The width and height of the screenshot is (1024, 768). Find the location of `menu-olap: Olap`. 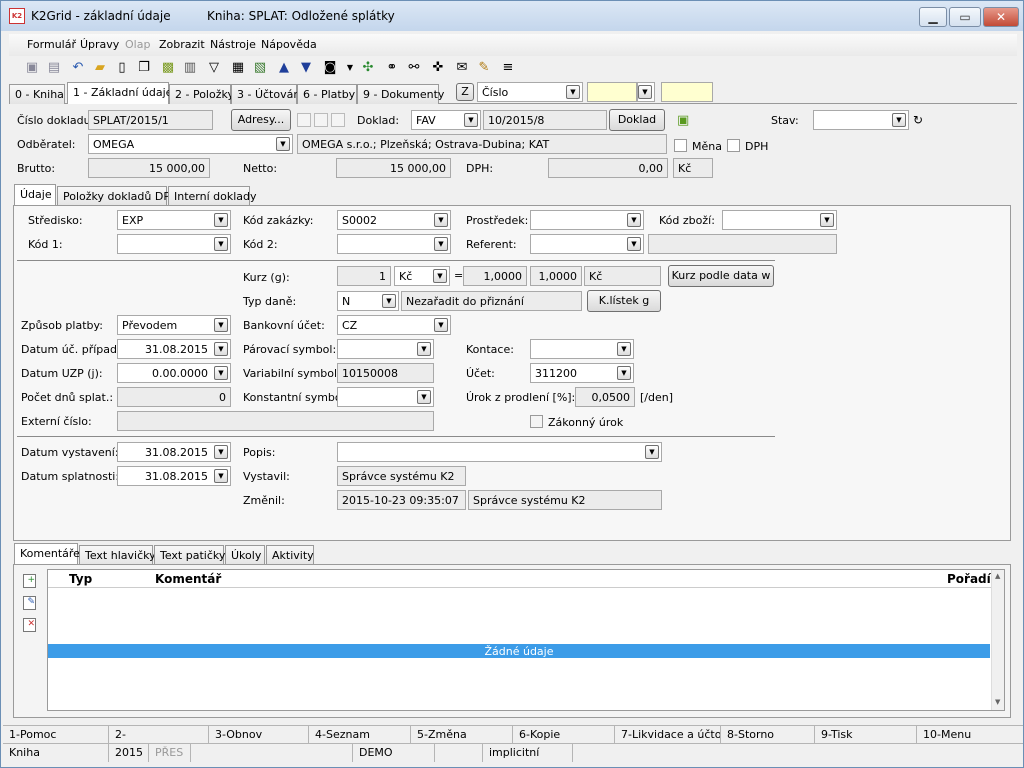

menu-olap: Olap is located at coordinates (137, 44).